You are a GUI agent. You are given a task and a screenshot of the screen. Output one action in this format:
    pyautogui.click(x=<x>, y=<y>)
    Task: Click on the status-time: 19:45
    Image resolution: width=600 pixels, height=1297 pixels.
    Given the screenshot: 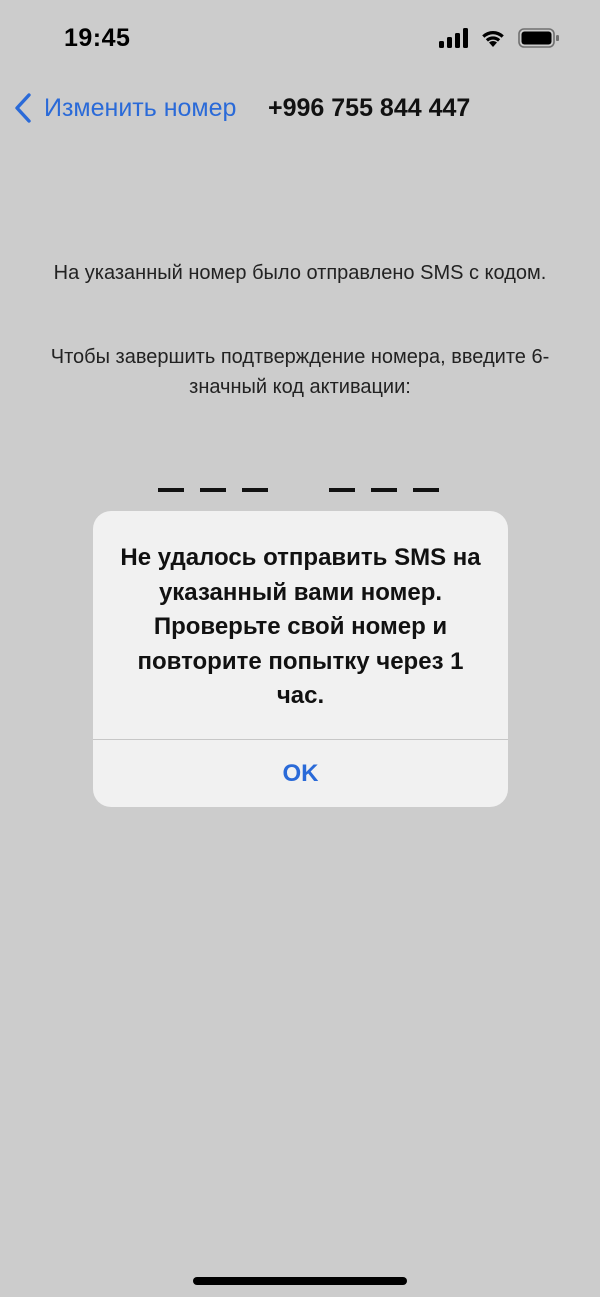 What is the action you would take?
    pyautogui.click(x=97, y=38)
    